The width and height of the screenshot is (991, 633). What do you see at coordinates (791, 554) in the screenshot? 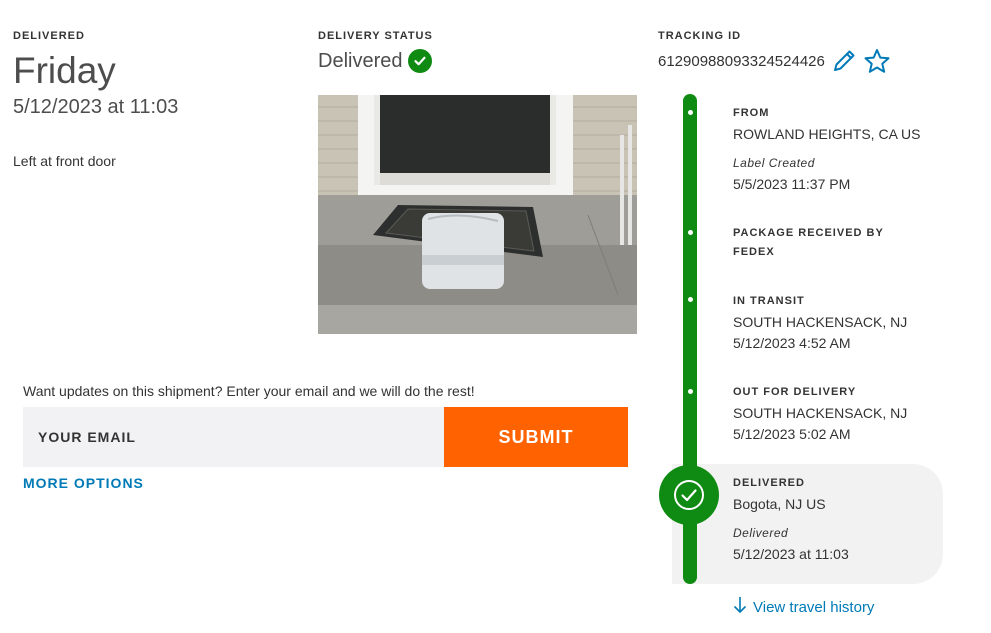
I see `event-datetime: 5/12/2023 at 11:03` at bounding box center [791, 554].